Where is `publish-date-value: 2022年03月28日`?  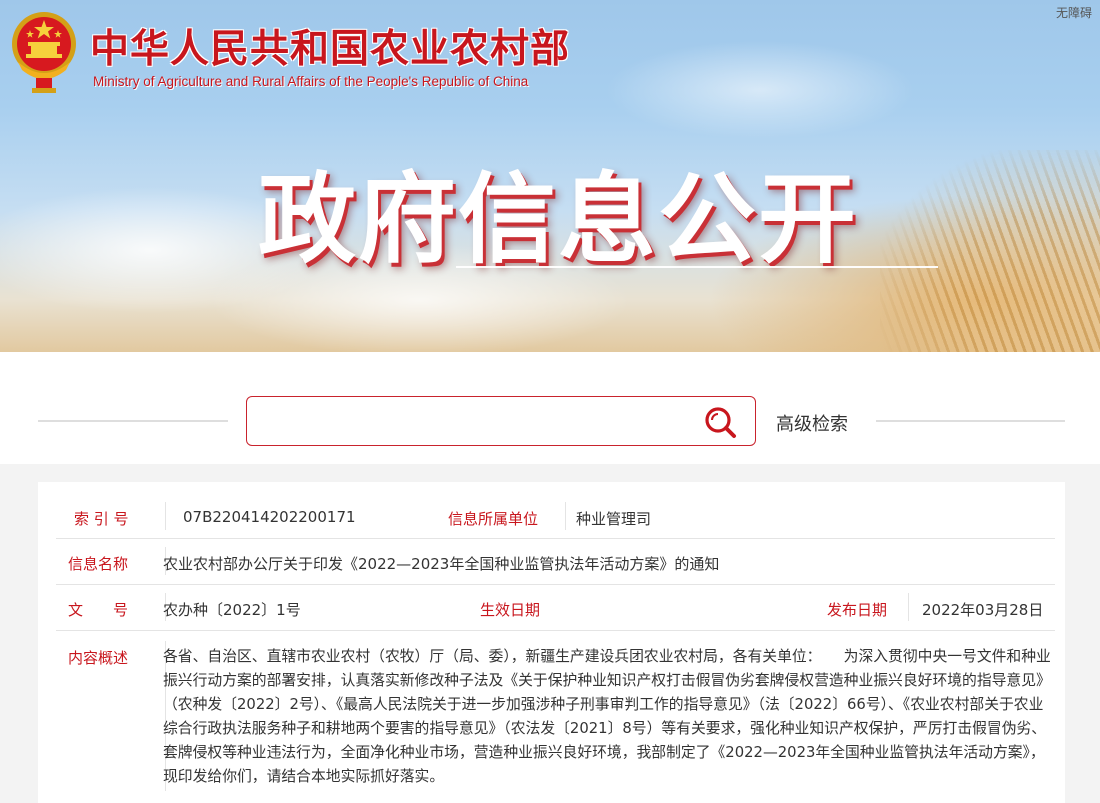
publish-date-value: 2022年03月28日 is located at coordinates (983, 610).